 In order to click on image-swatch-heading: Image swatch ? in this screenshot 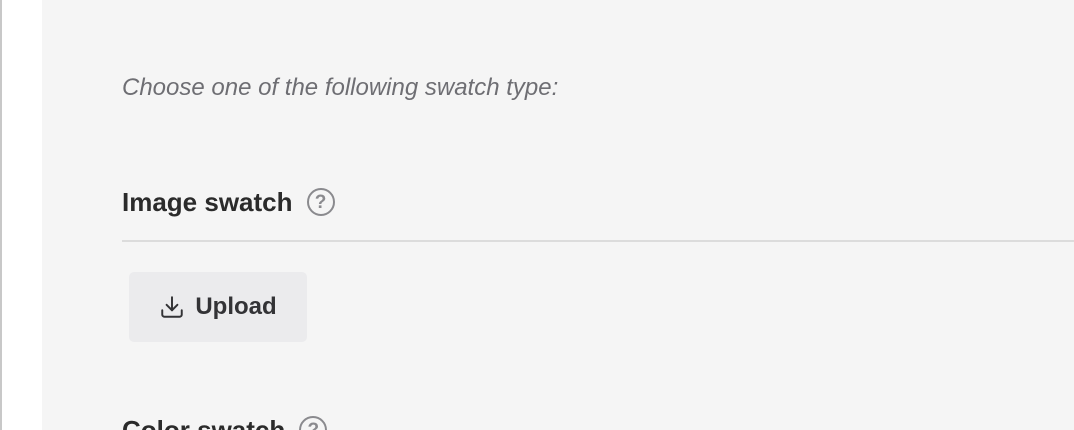, I will do `click(228, 202)`.